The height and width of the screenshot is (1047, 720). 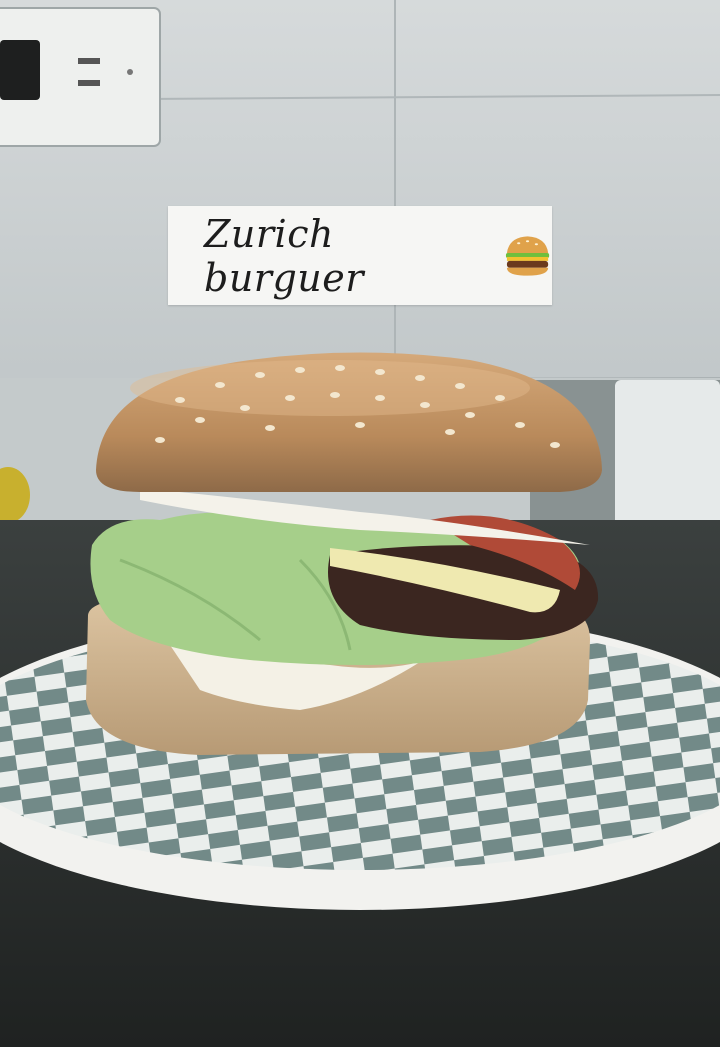 What do you see at coordinates (80, 77) in the screenshot?
I see `wall-outlet` at bounding box center [80, 77].